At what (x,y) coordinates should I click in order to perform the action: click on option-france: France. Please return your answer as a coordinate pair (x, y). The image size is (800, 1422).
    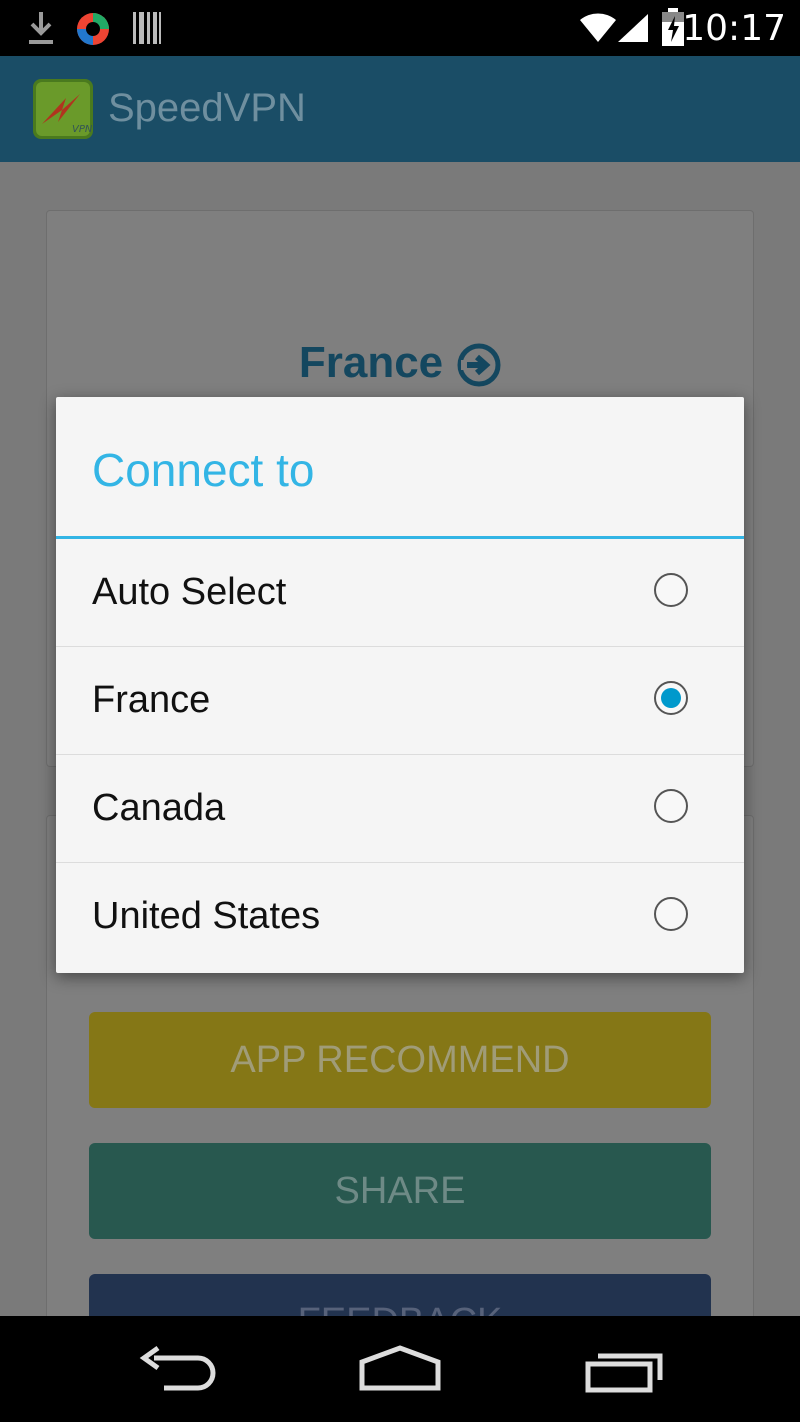
    Looking at the image, I should click on (400, 701).